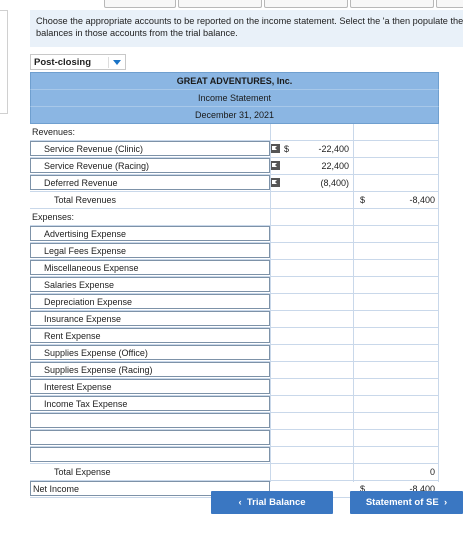 The image size is (463, 555). Describe the element at coordinates (140, 4) in the screenshot. I see `tab-journal` at that location.